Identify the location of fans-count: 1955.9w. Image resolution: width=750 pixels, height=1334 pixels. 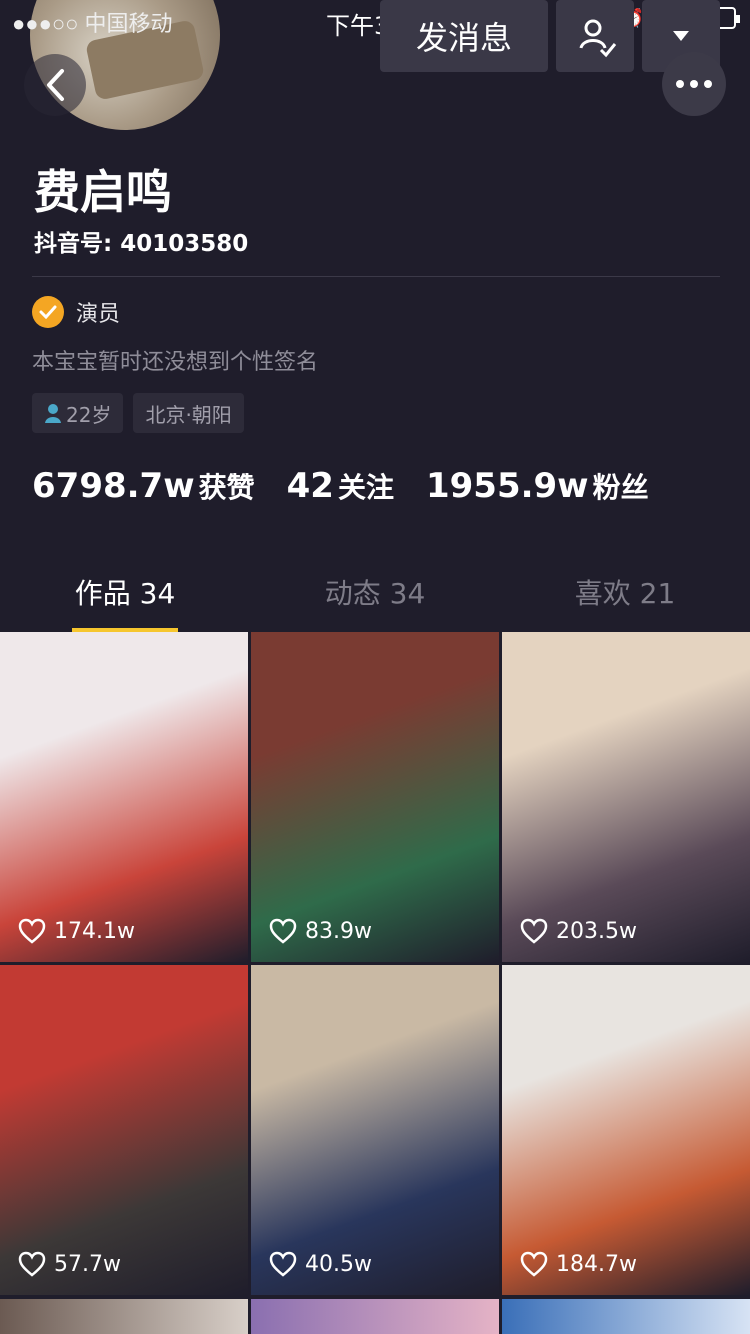
(507, 486).